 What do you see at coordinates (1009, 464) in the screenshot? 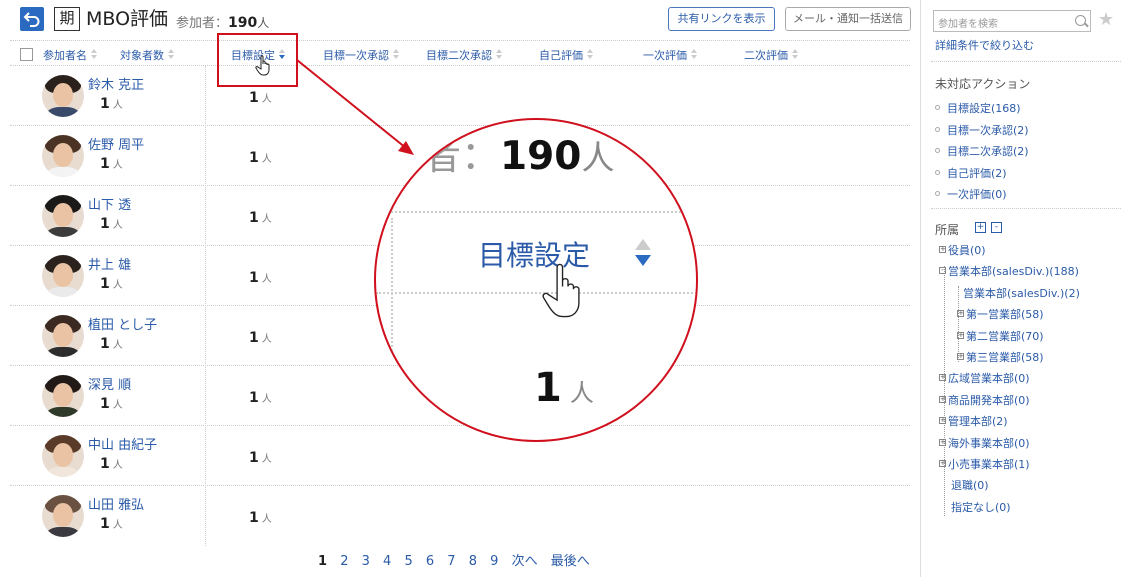
I see `org-item: + 小売事業本部(1)` at bounding box center [1009, 464].